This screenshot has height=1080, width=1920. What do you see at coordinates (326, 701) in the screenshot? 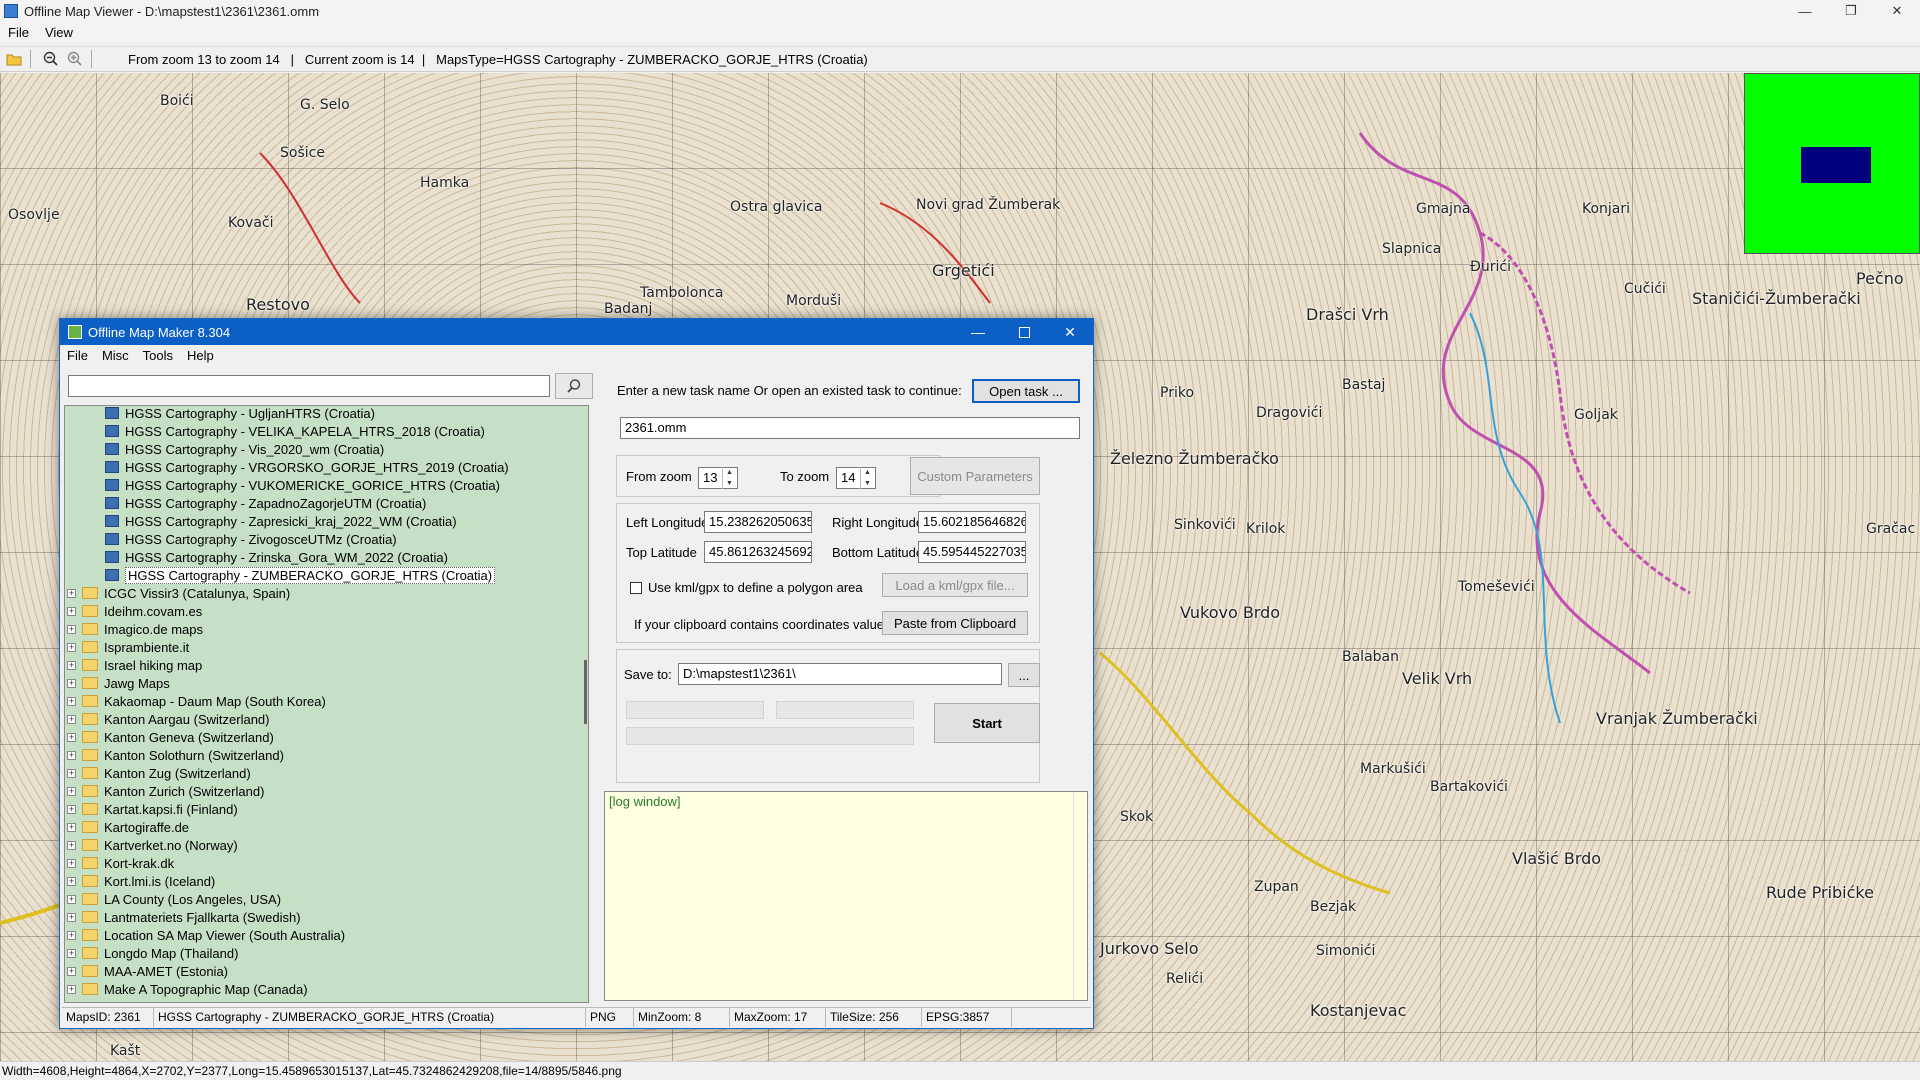
I see `tree-item-folder: + Kakaomap - Daum Map (South Korea)` at bounding box center [326, 701].